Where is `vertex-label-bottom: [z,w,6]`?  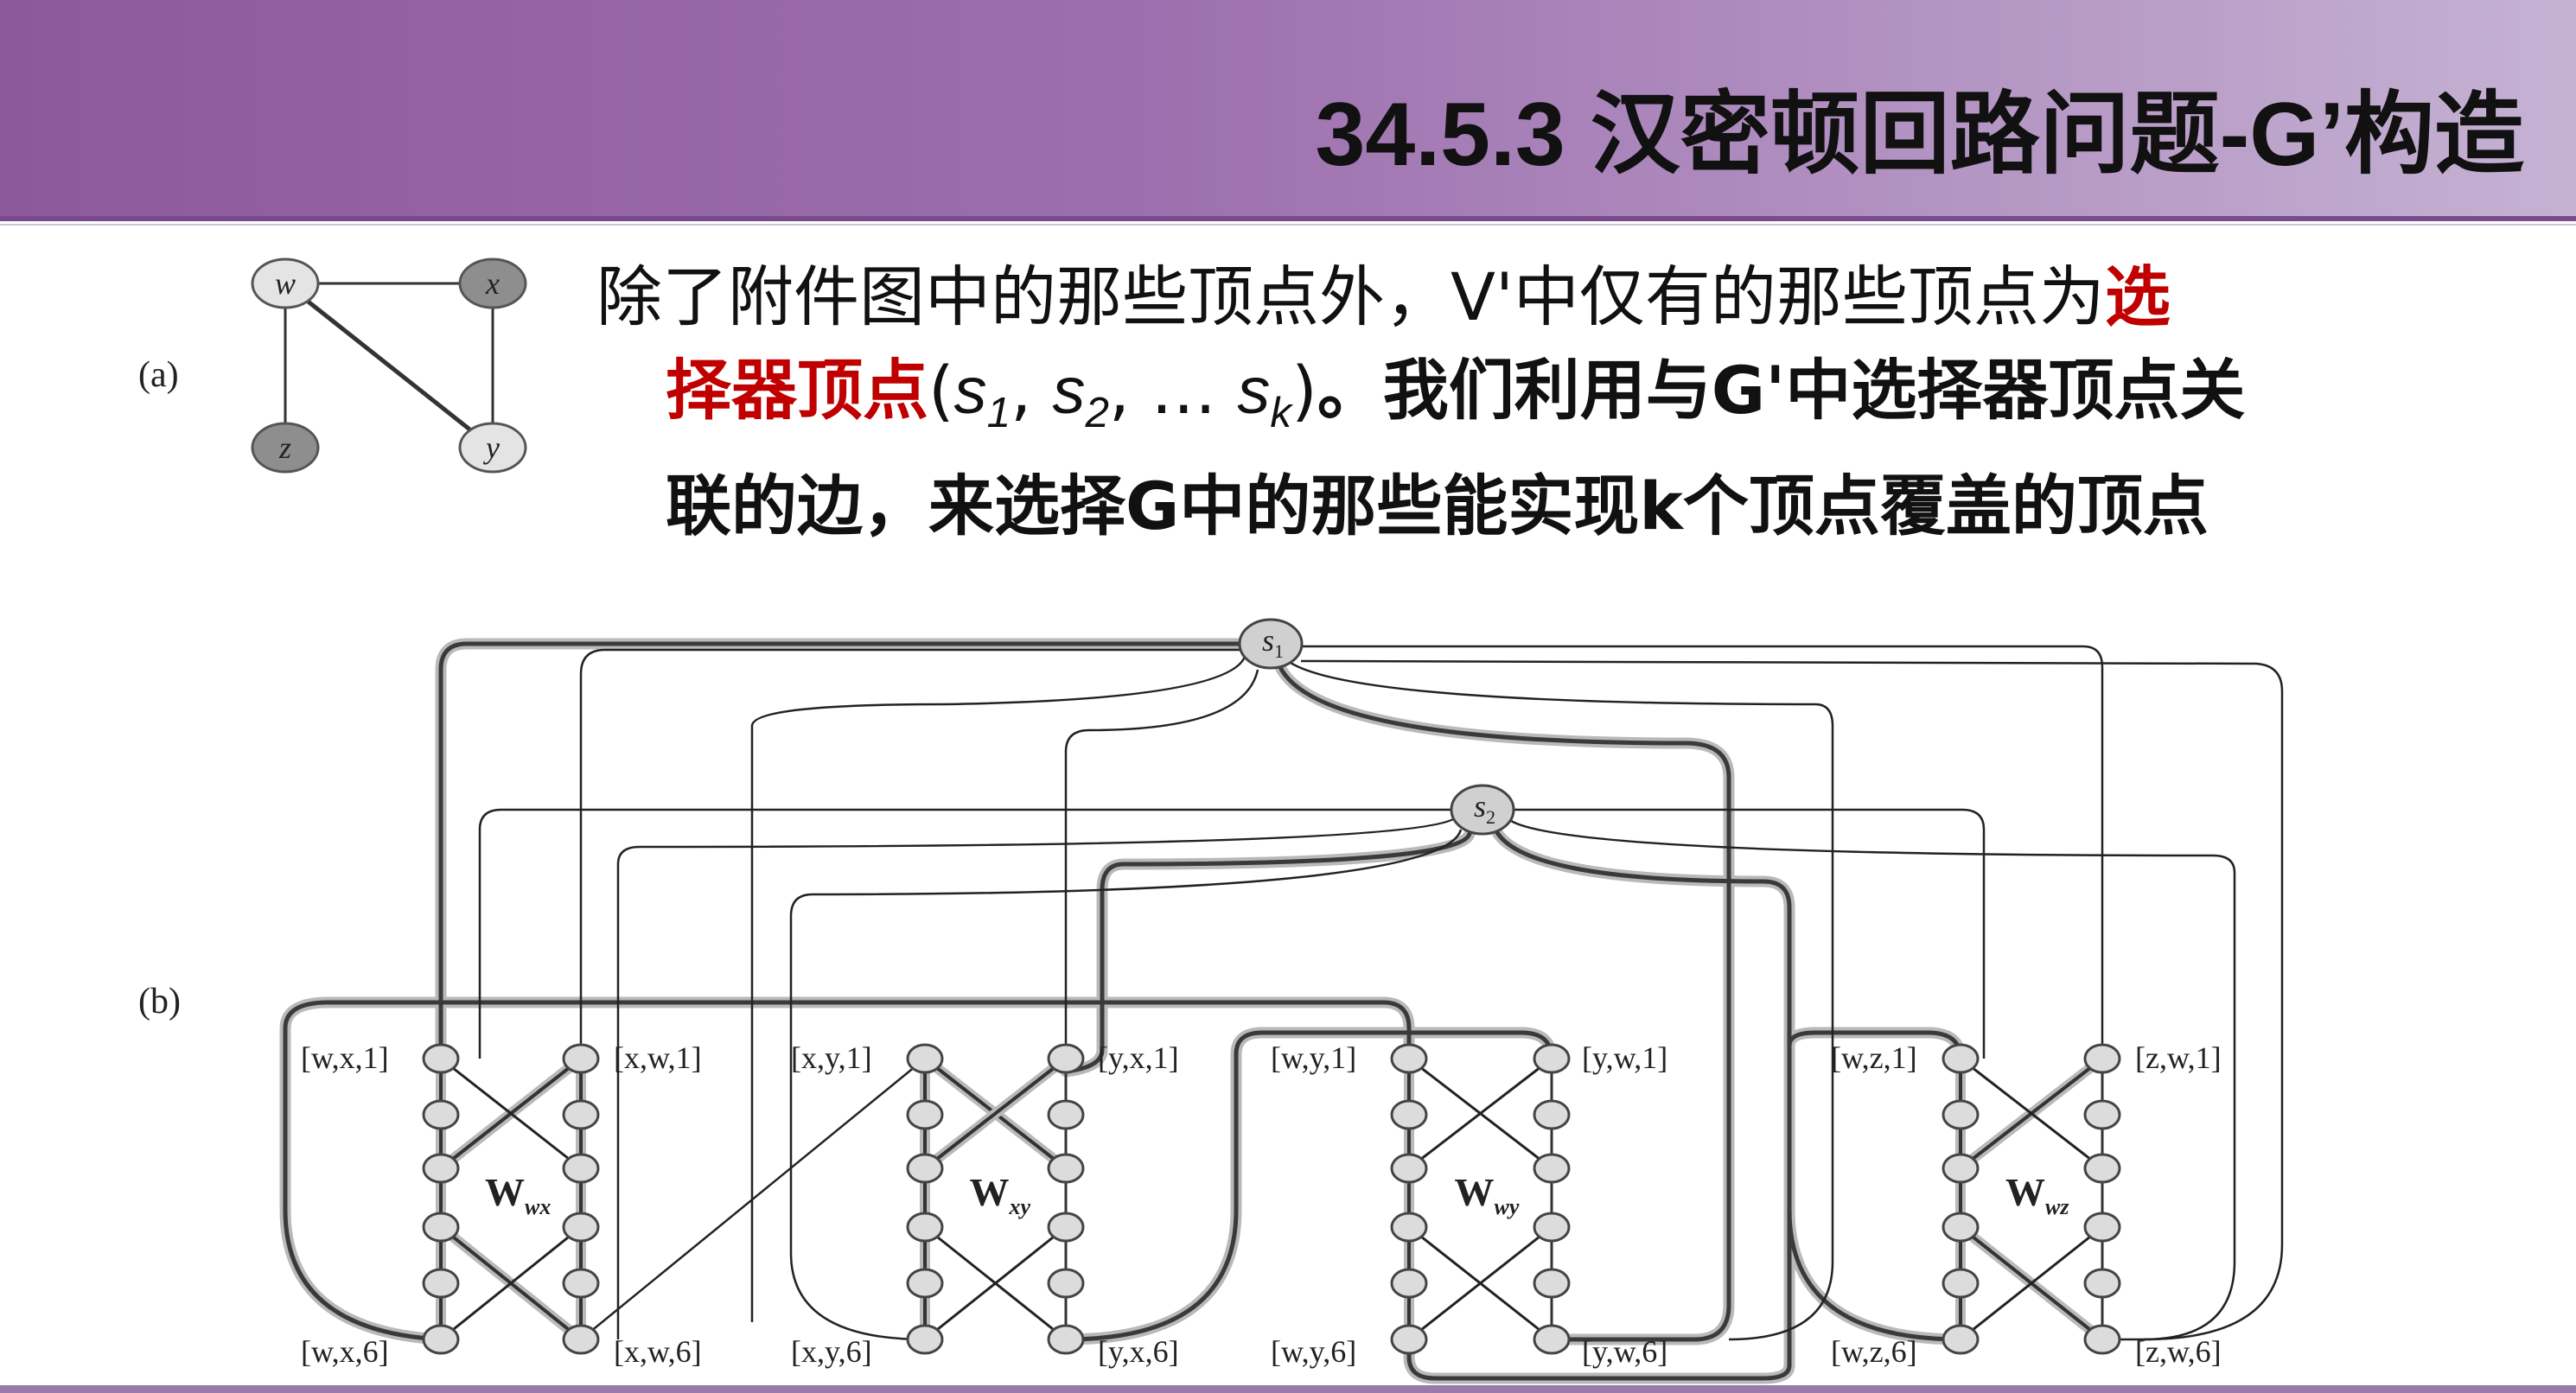
vertex-label-bottom: [z,w,6] is located at coordinates (2178, 1351).